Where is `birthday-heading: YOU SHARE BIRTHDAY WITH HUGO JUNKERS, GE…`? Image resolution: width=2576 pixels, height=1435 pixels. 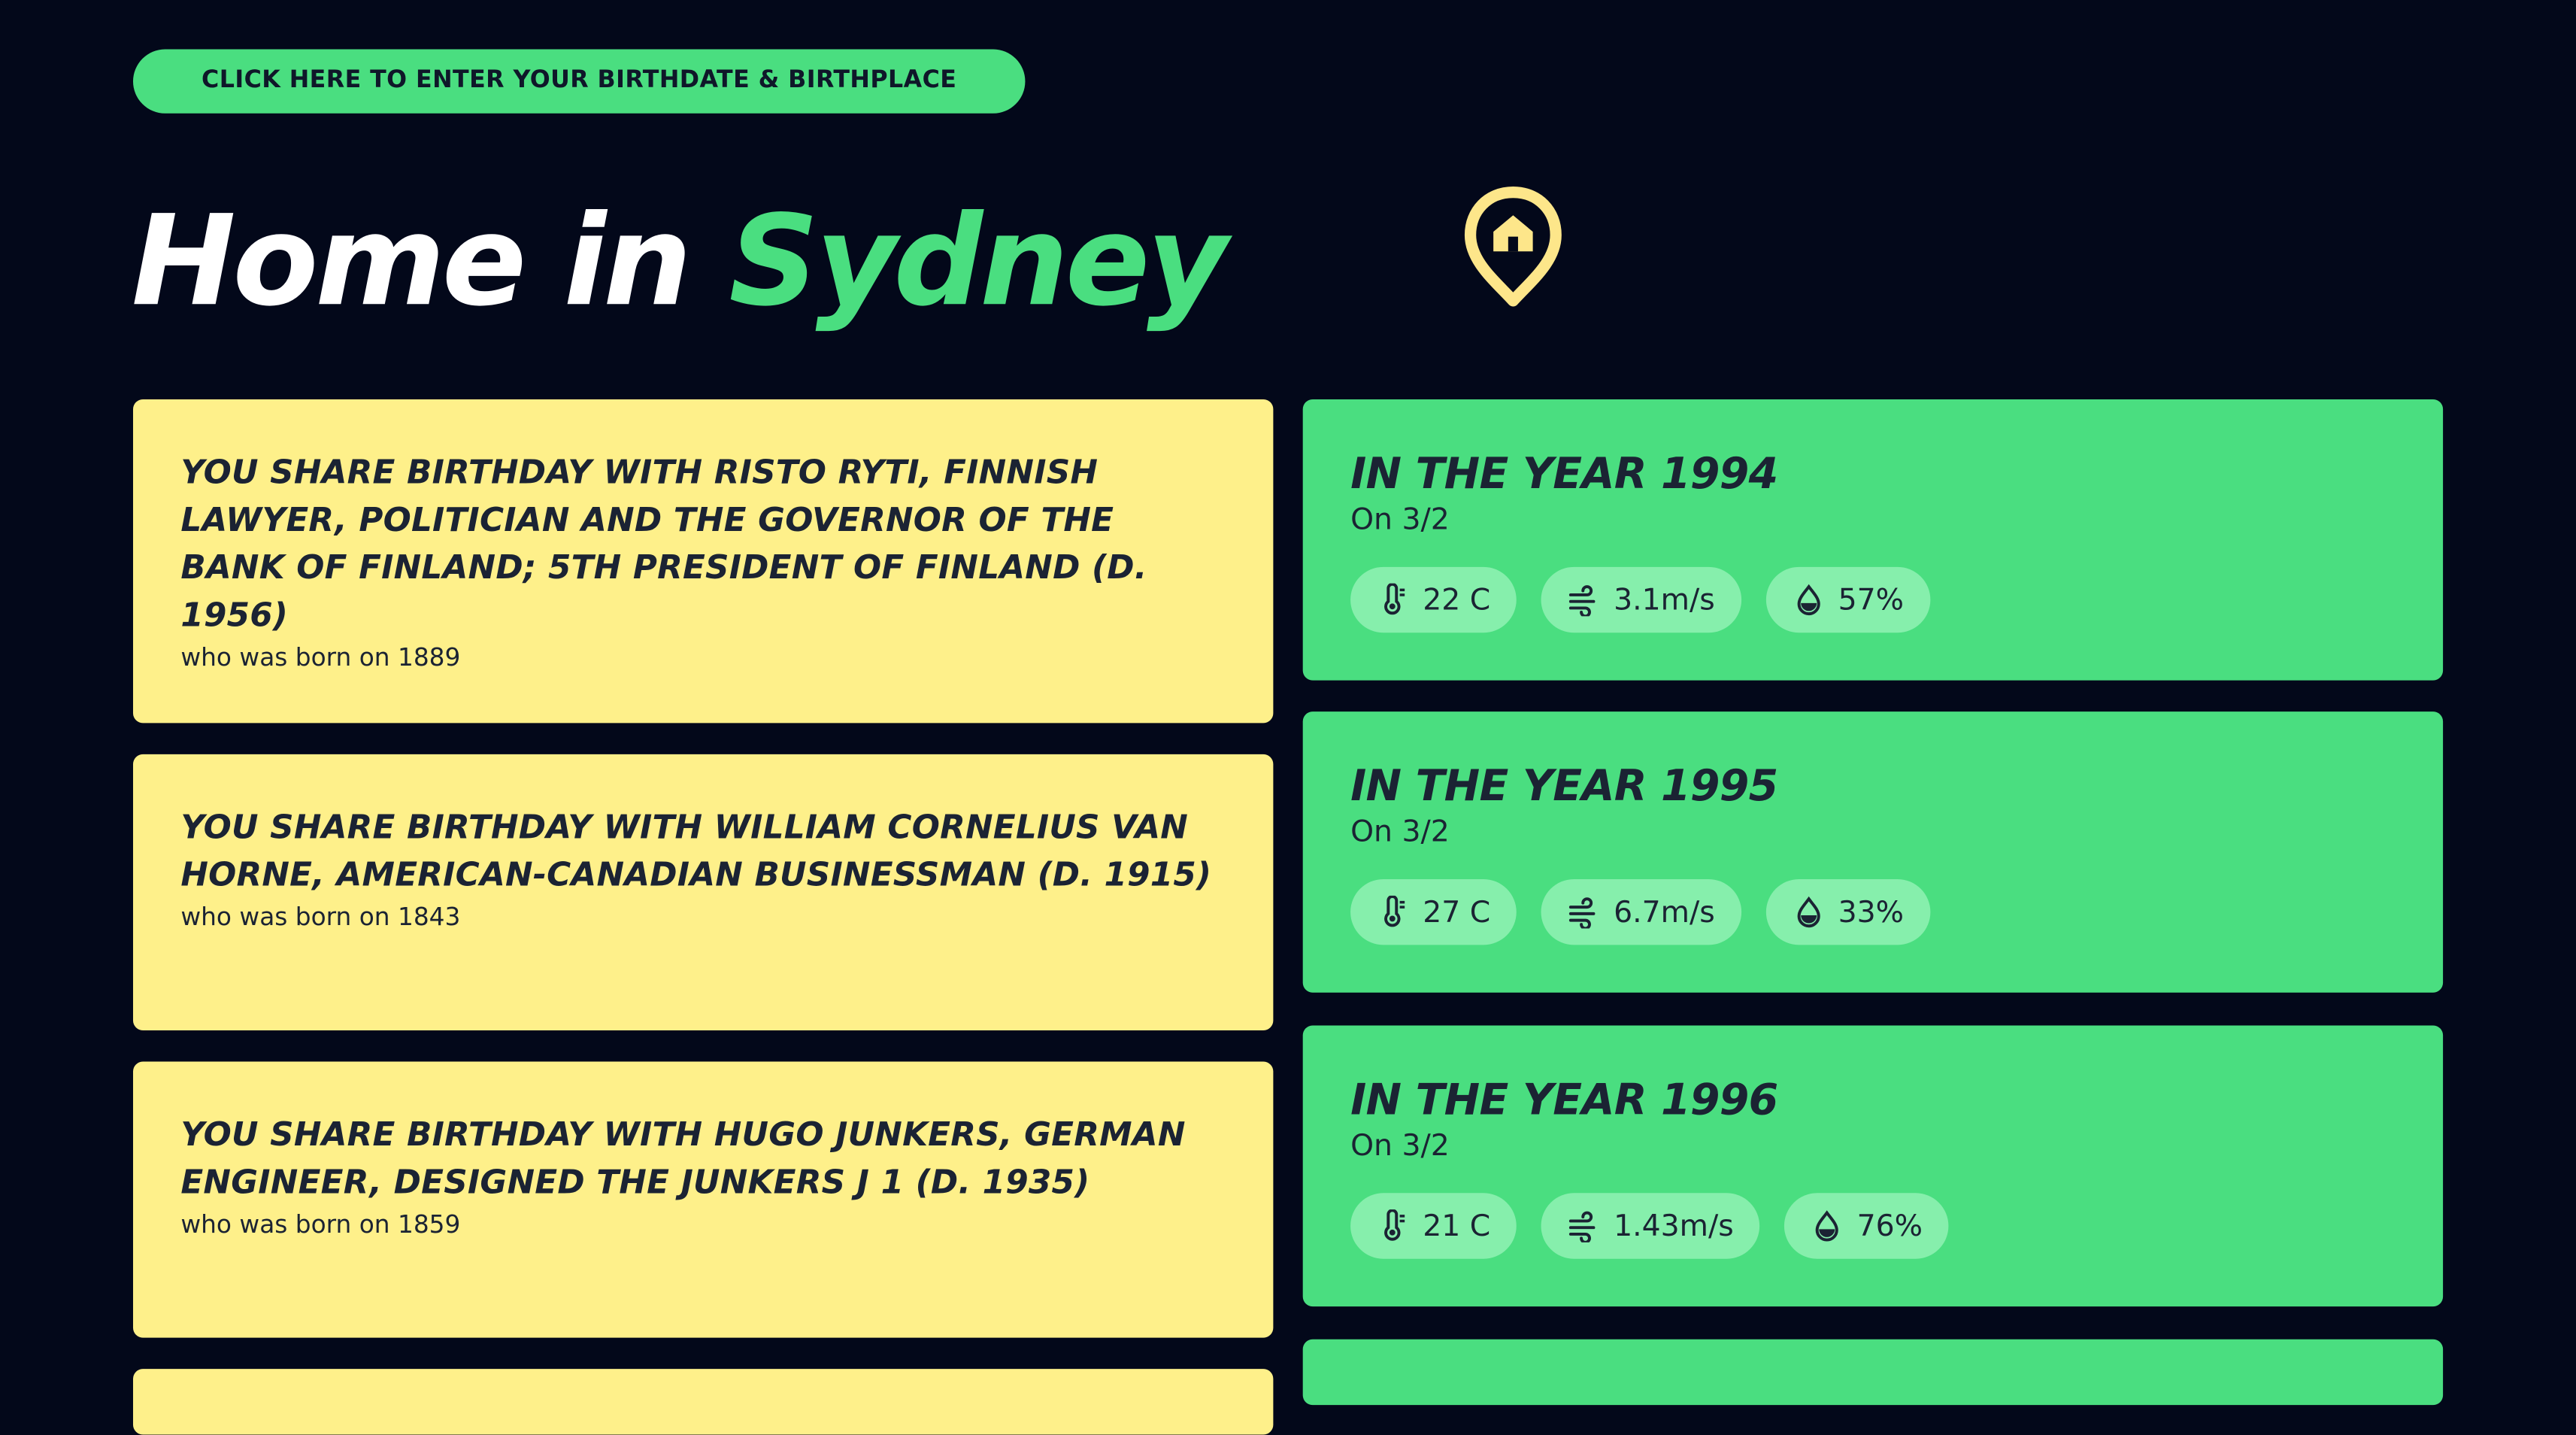
birthday-heading: YOU SHARE BIRTHDAY WITH HUGO JUNKERS, GE… is located at coordinates (683, 1158).